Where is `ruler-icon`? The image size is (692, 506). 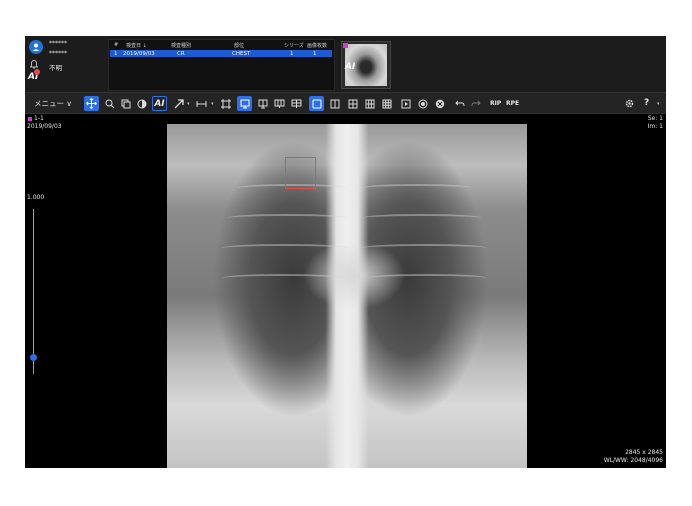 ruler-icon is located at coordinates (201, 103).